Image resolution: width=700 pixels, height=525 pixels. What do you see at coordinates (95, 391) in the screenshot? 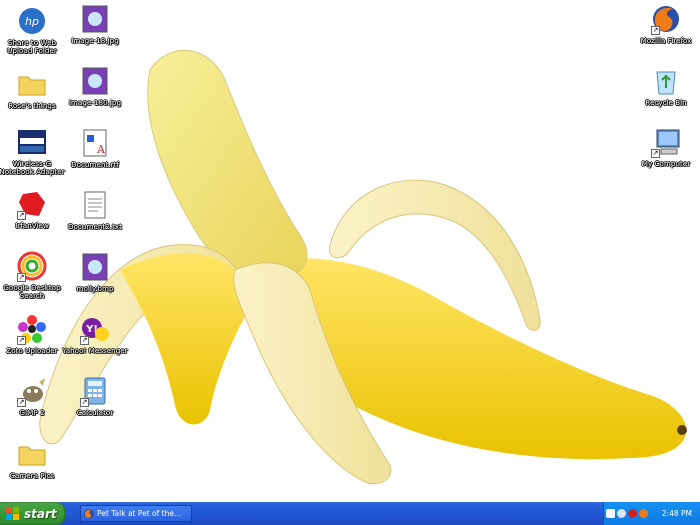
I see `calculator-icon: ↗` at bounding box center [95, 391].